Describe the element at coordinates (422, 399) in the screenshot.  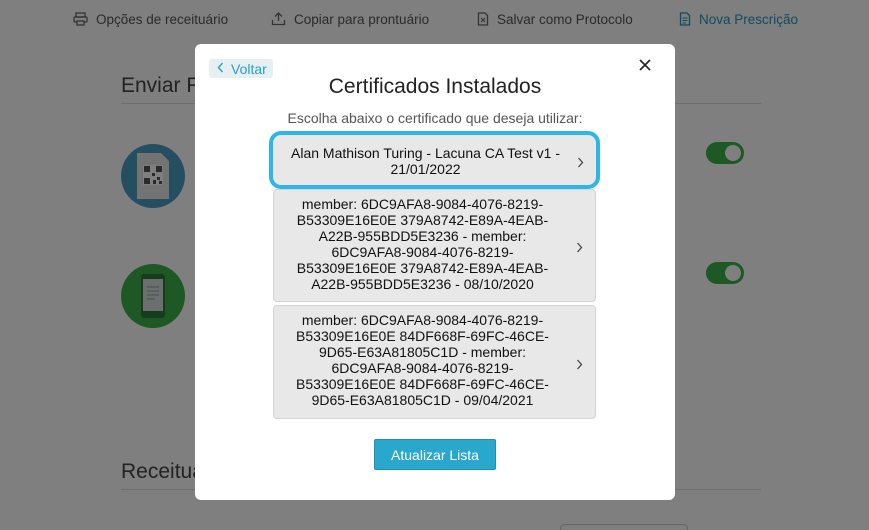
I see `certificate-line: 9D65-E63A81805C1D - 09/04/2021` at that location.